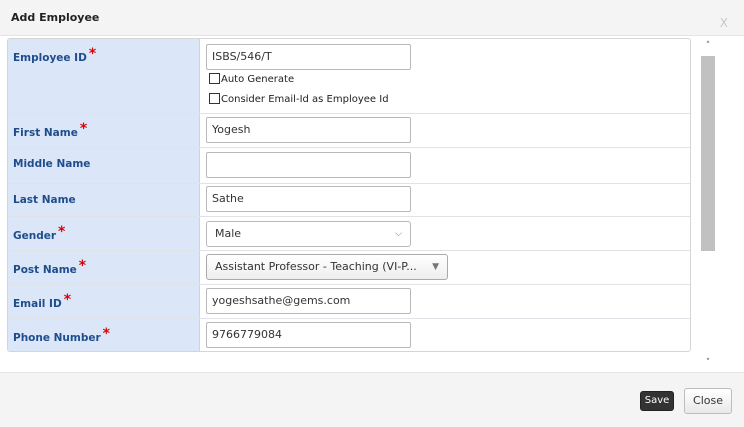 The width and height of the screenshot is (744, 427). I want to click on row-email-id: Email ID * yogeshsathe@gems.com, so click(349, 302).